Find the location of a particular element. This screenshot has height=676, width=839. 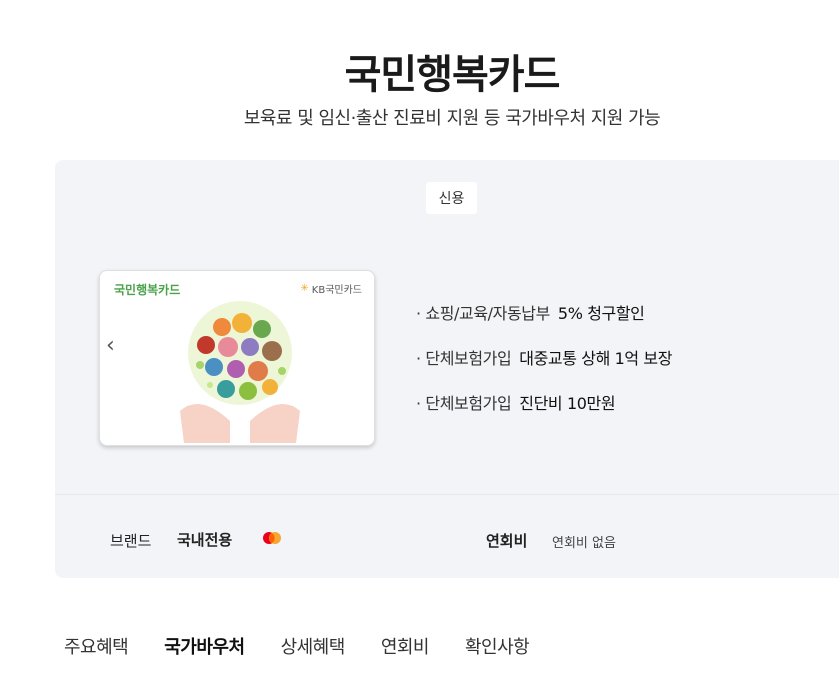

card-type-badge: 신용 is located at coordinates (451, 198).